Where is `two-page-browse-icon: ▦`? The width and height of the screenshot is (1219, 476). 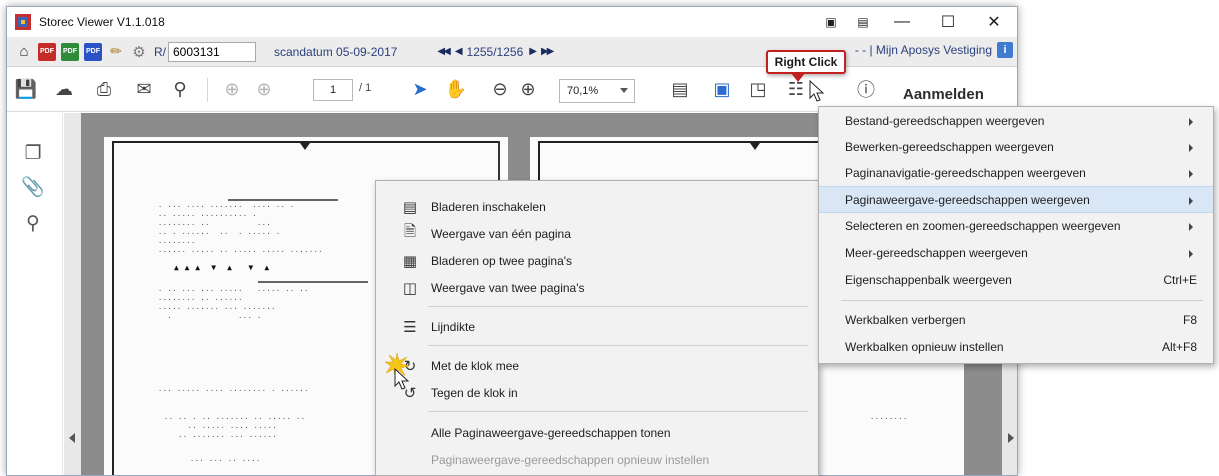 two-page-browse-icon: ▦ is located at coordinates (410, 261).